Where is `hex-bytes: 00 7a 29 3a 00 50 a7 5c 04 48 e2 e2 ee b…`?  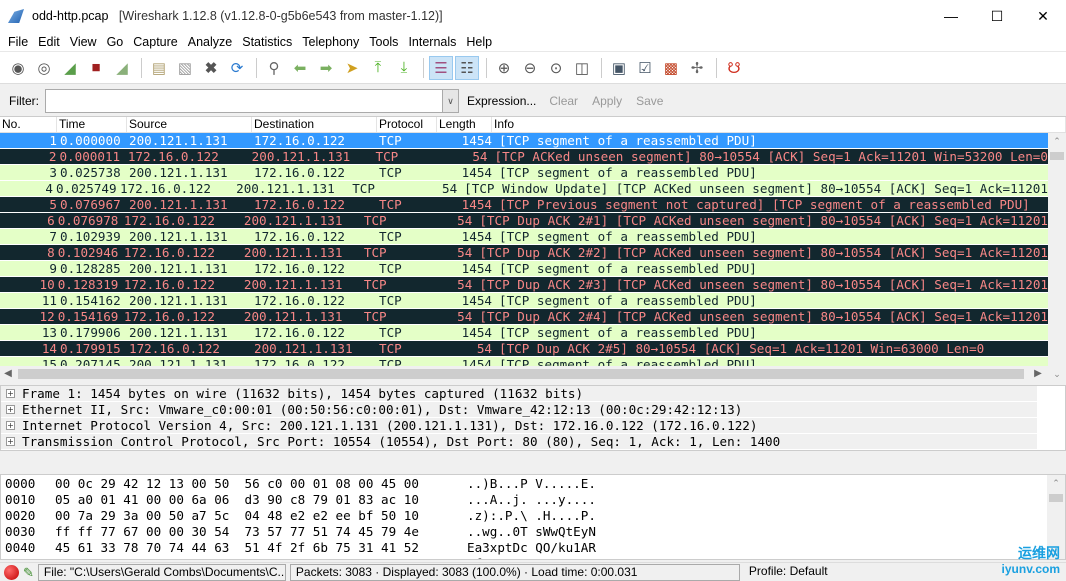
hex-bytes: 00 7a 29 3a 00 50 a7 5c 04 48 e2 e2 ee b… is located at coordinates (261, 516).